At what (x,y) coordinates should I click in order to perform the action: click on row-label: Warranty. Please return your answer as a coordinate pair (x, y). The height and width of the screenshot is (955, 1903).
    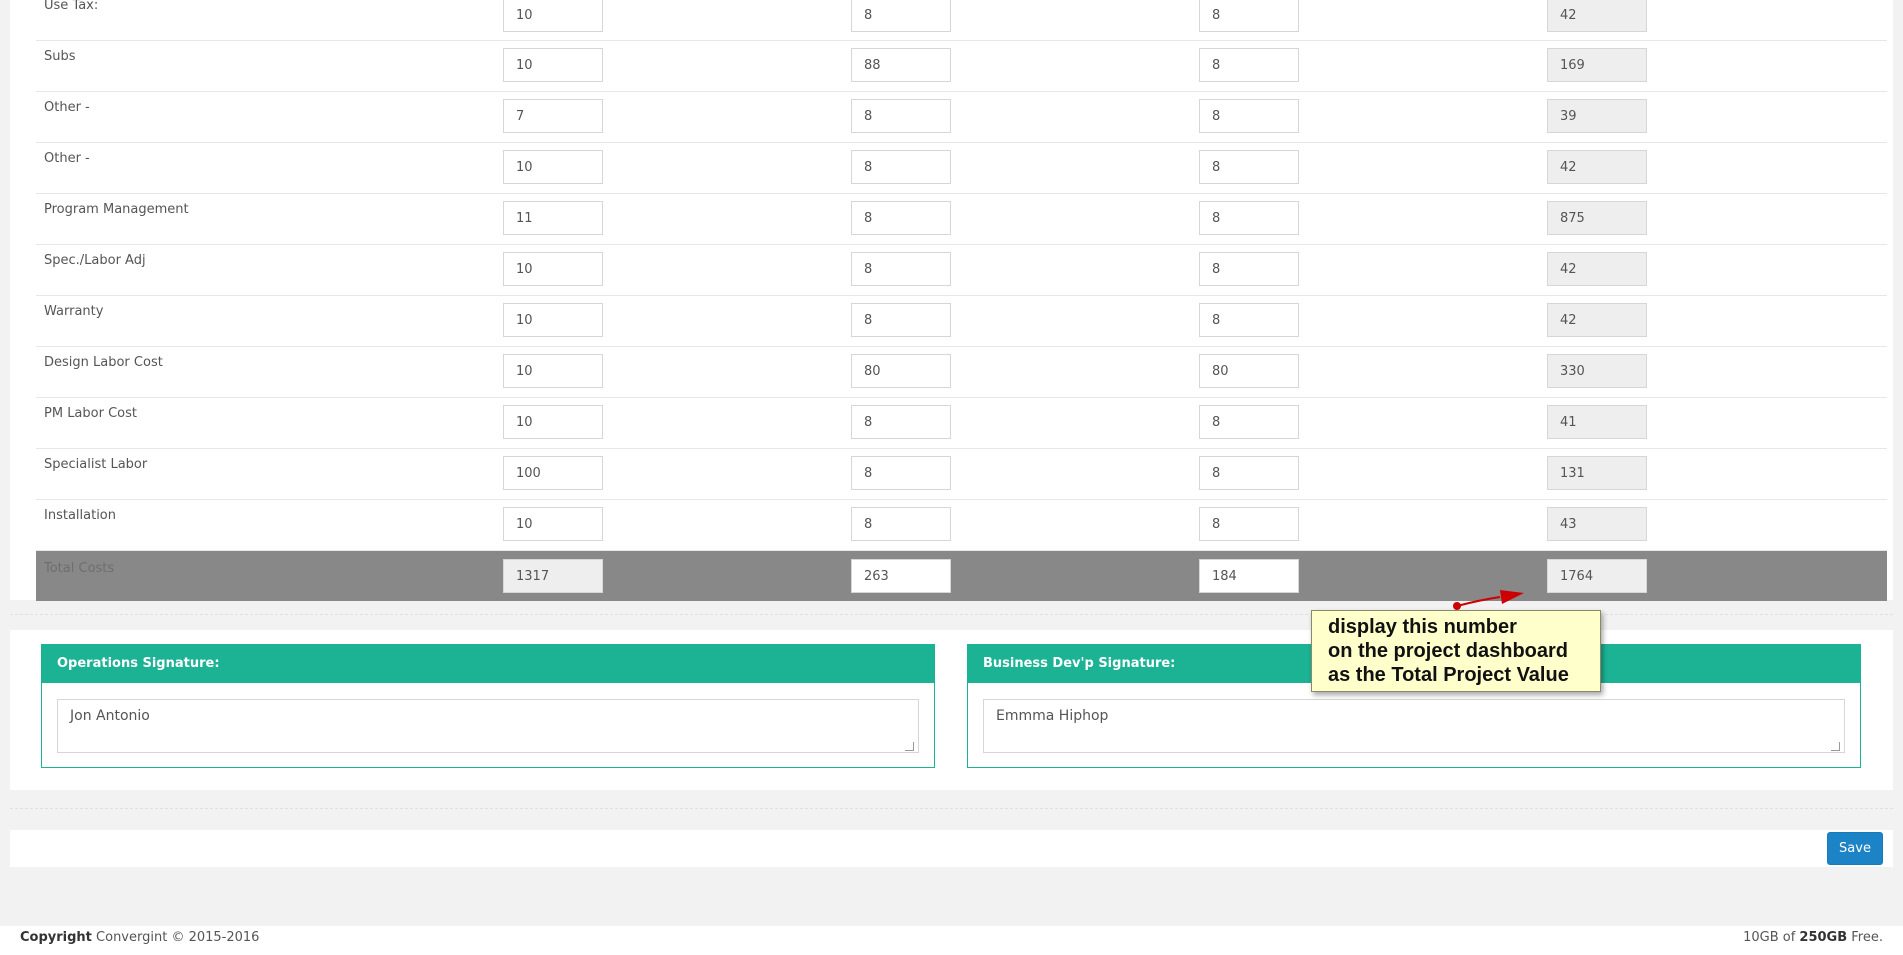
    Looking at the image, I should click on (74, 311).